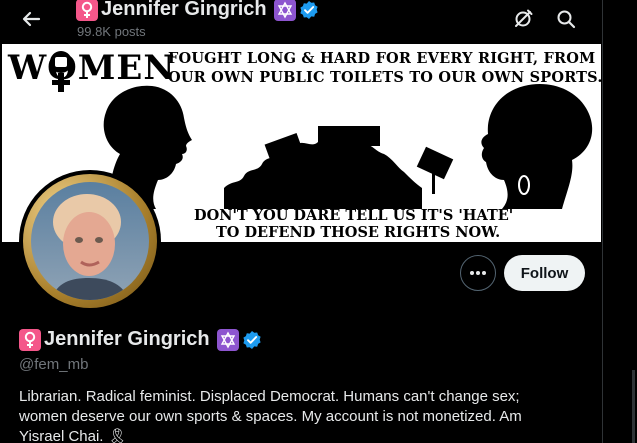  Describe the element at coordinates (358, 232) in the screenshot. I see `banner-footer-line2: TO DEFEND THOSE RIGHTS NOW.` at that location.